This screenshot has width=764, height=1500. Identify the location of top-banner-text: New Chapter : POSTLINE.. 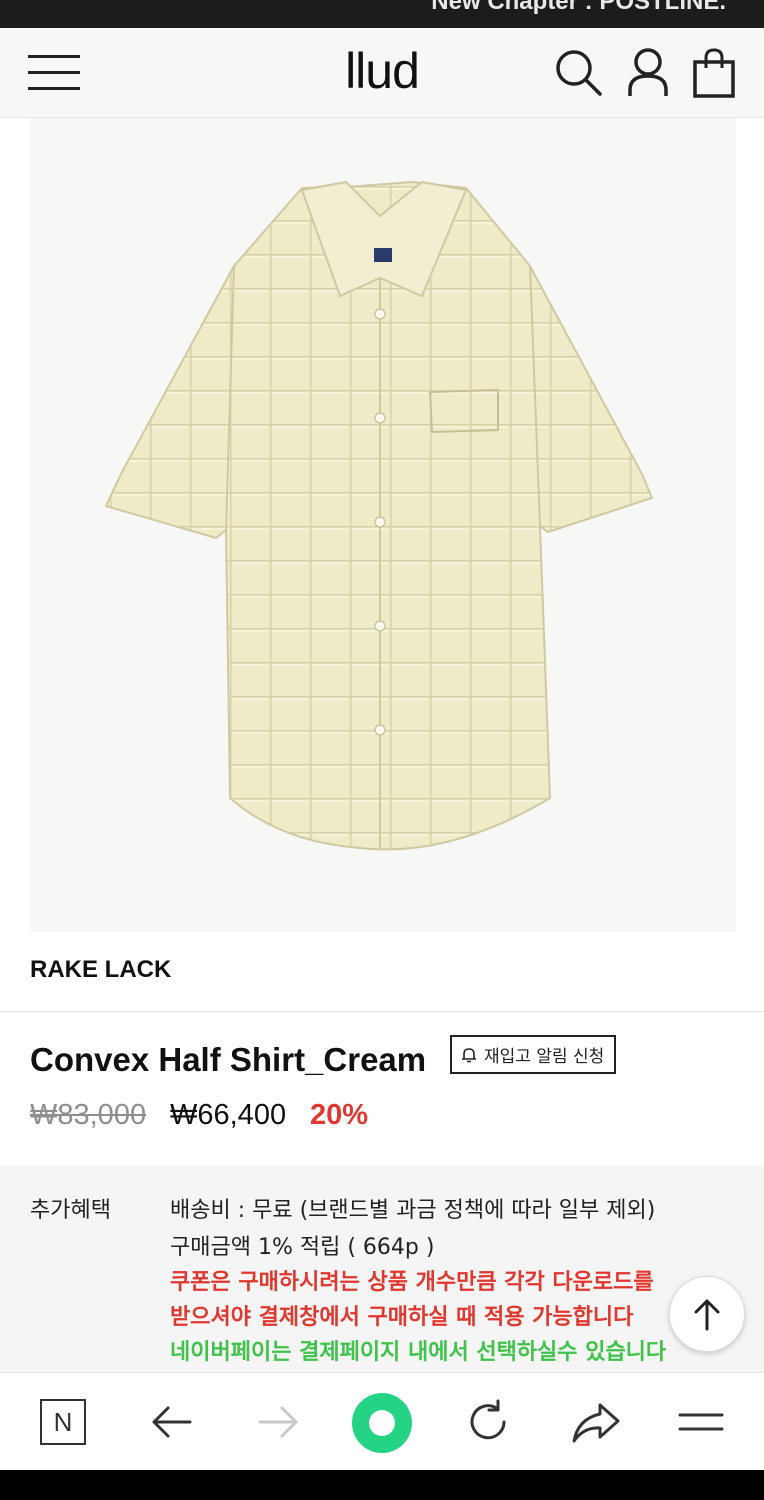
(578, 7).